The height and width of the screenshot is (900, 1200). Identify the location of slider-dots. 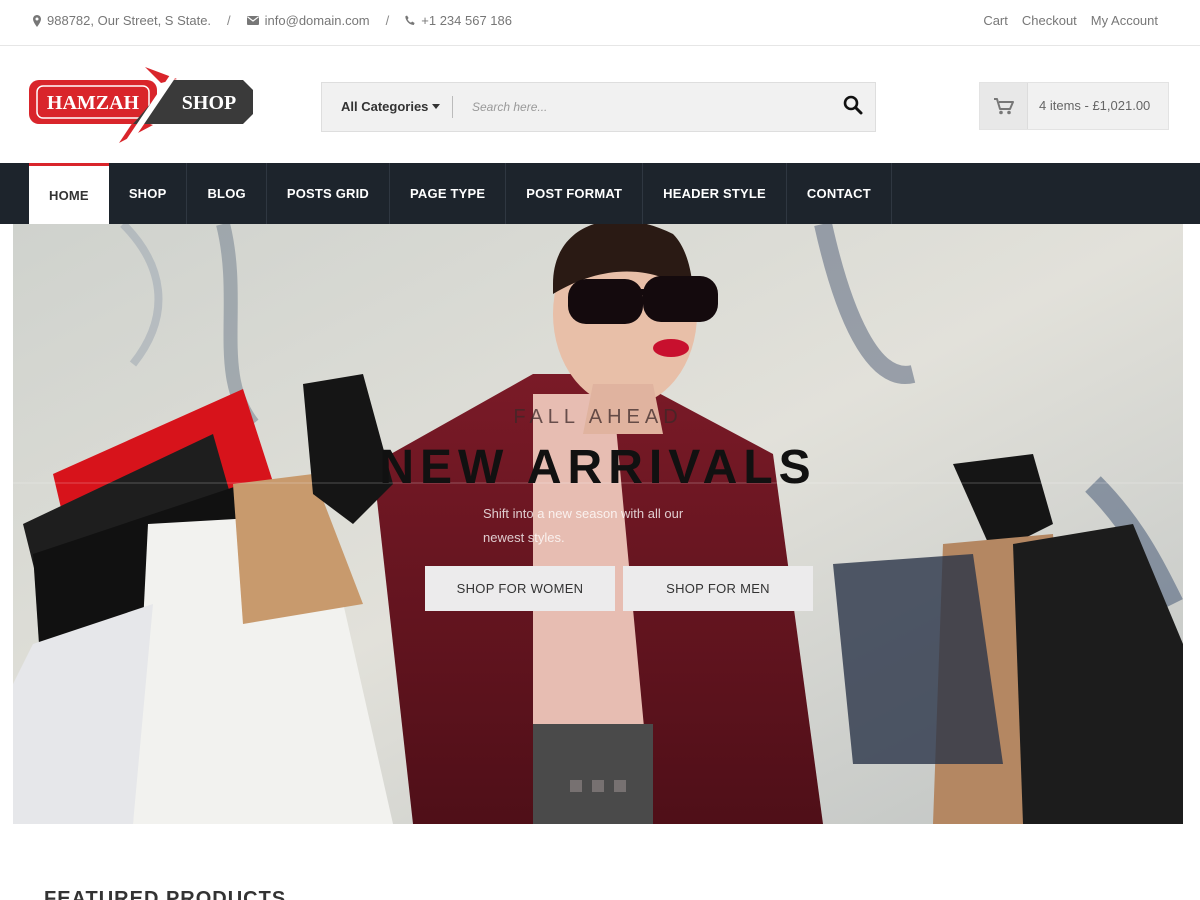
(598, 786).